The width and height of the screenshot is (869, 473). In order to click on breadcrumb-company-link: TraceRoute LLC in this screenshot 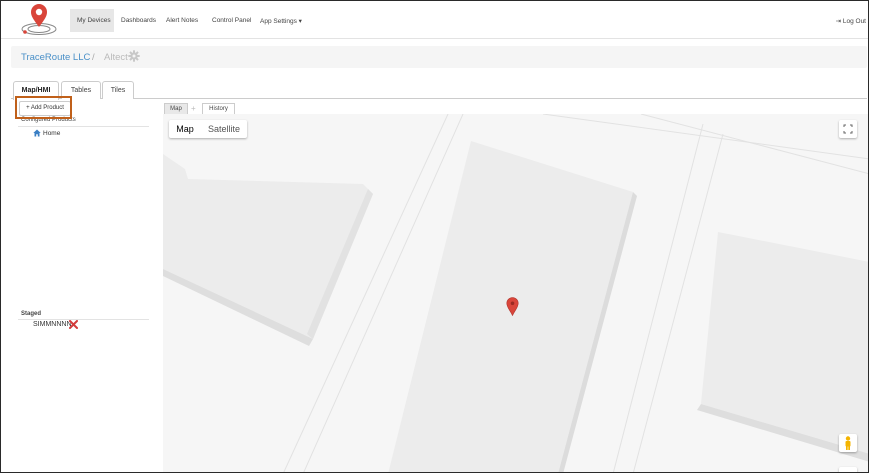, I will do `click(55, 57)`.